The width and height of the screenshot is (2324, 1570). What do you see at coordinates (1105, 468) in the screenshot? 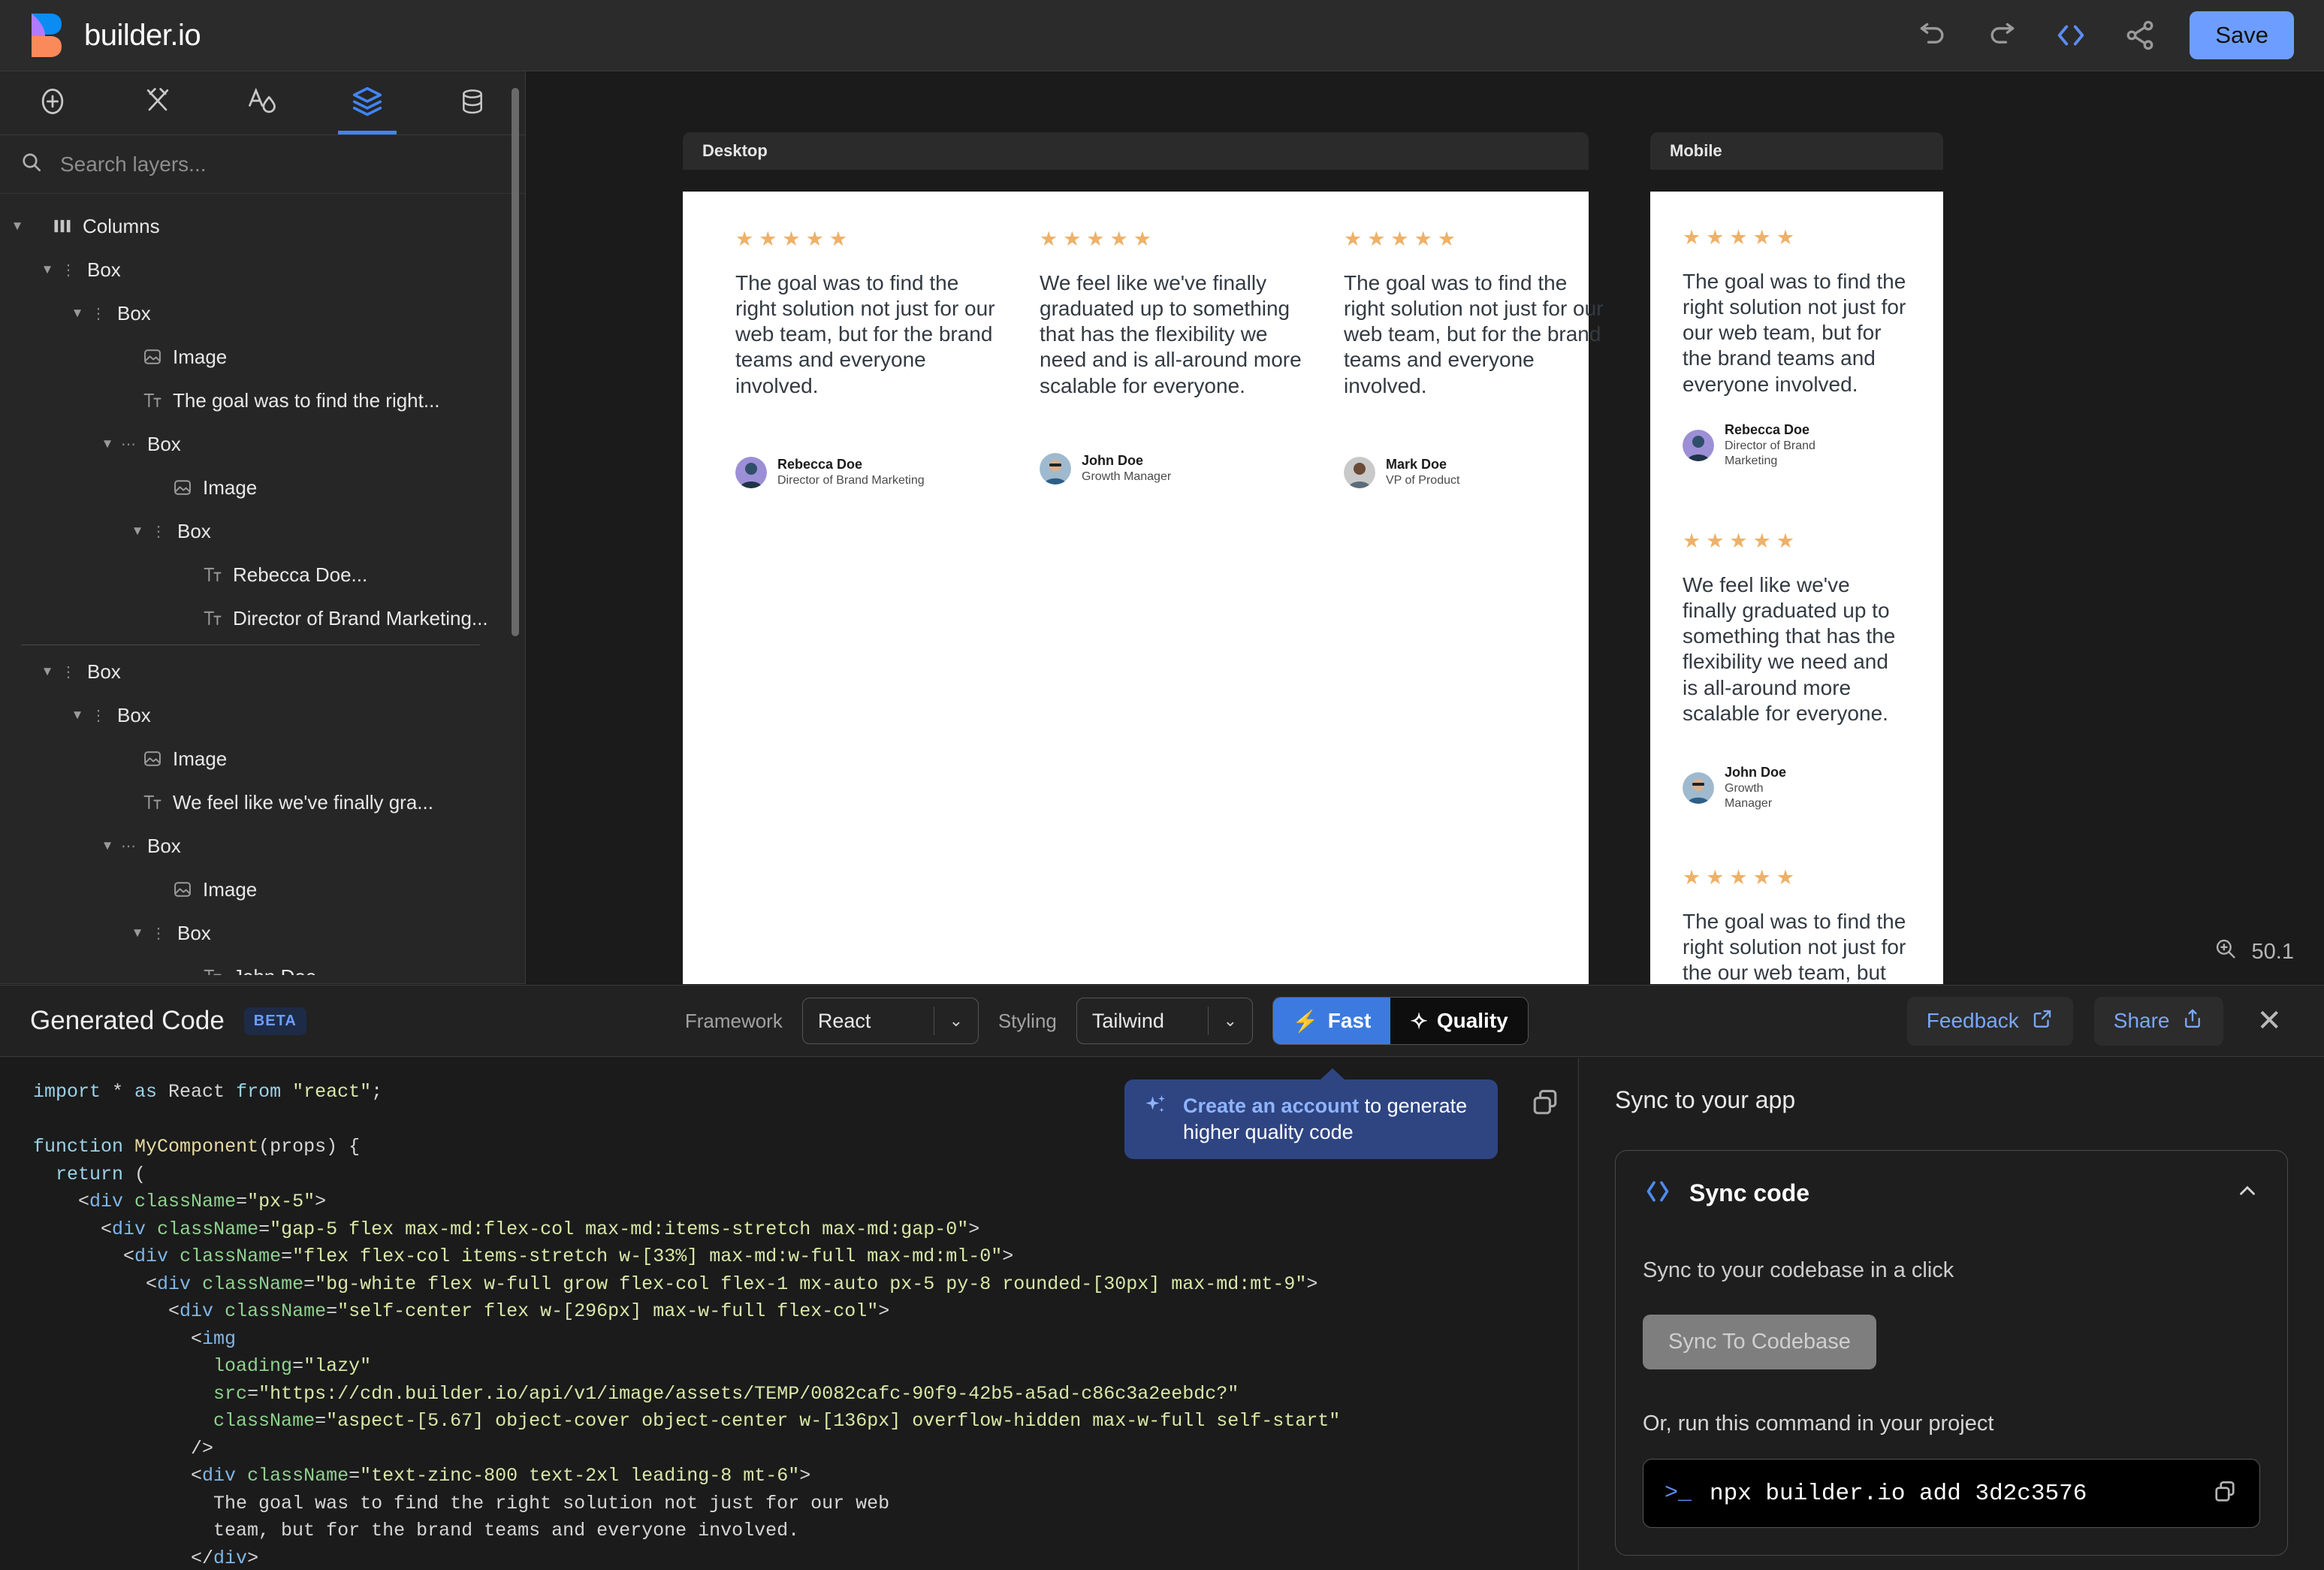
I see `testimonial-author: John Doe Growth Manager` at bounding box center [1105, 468].